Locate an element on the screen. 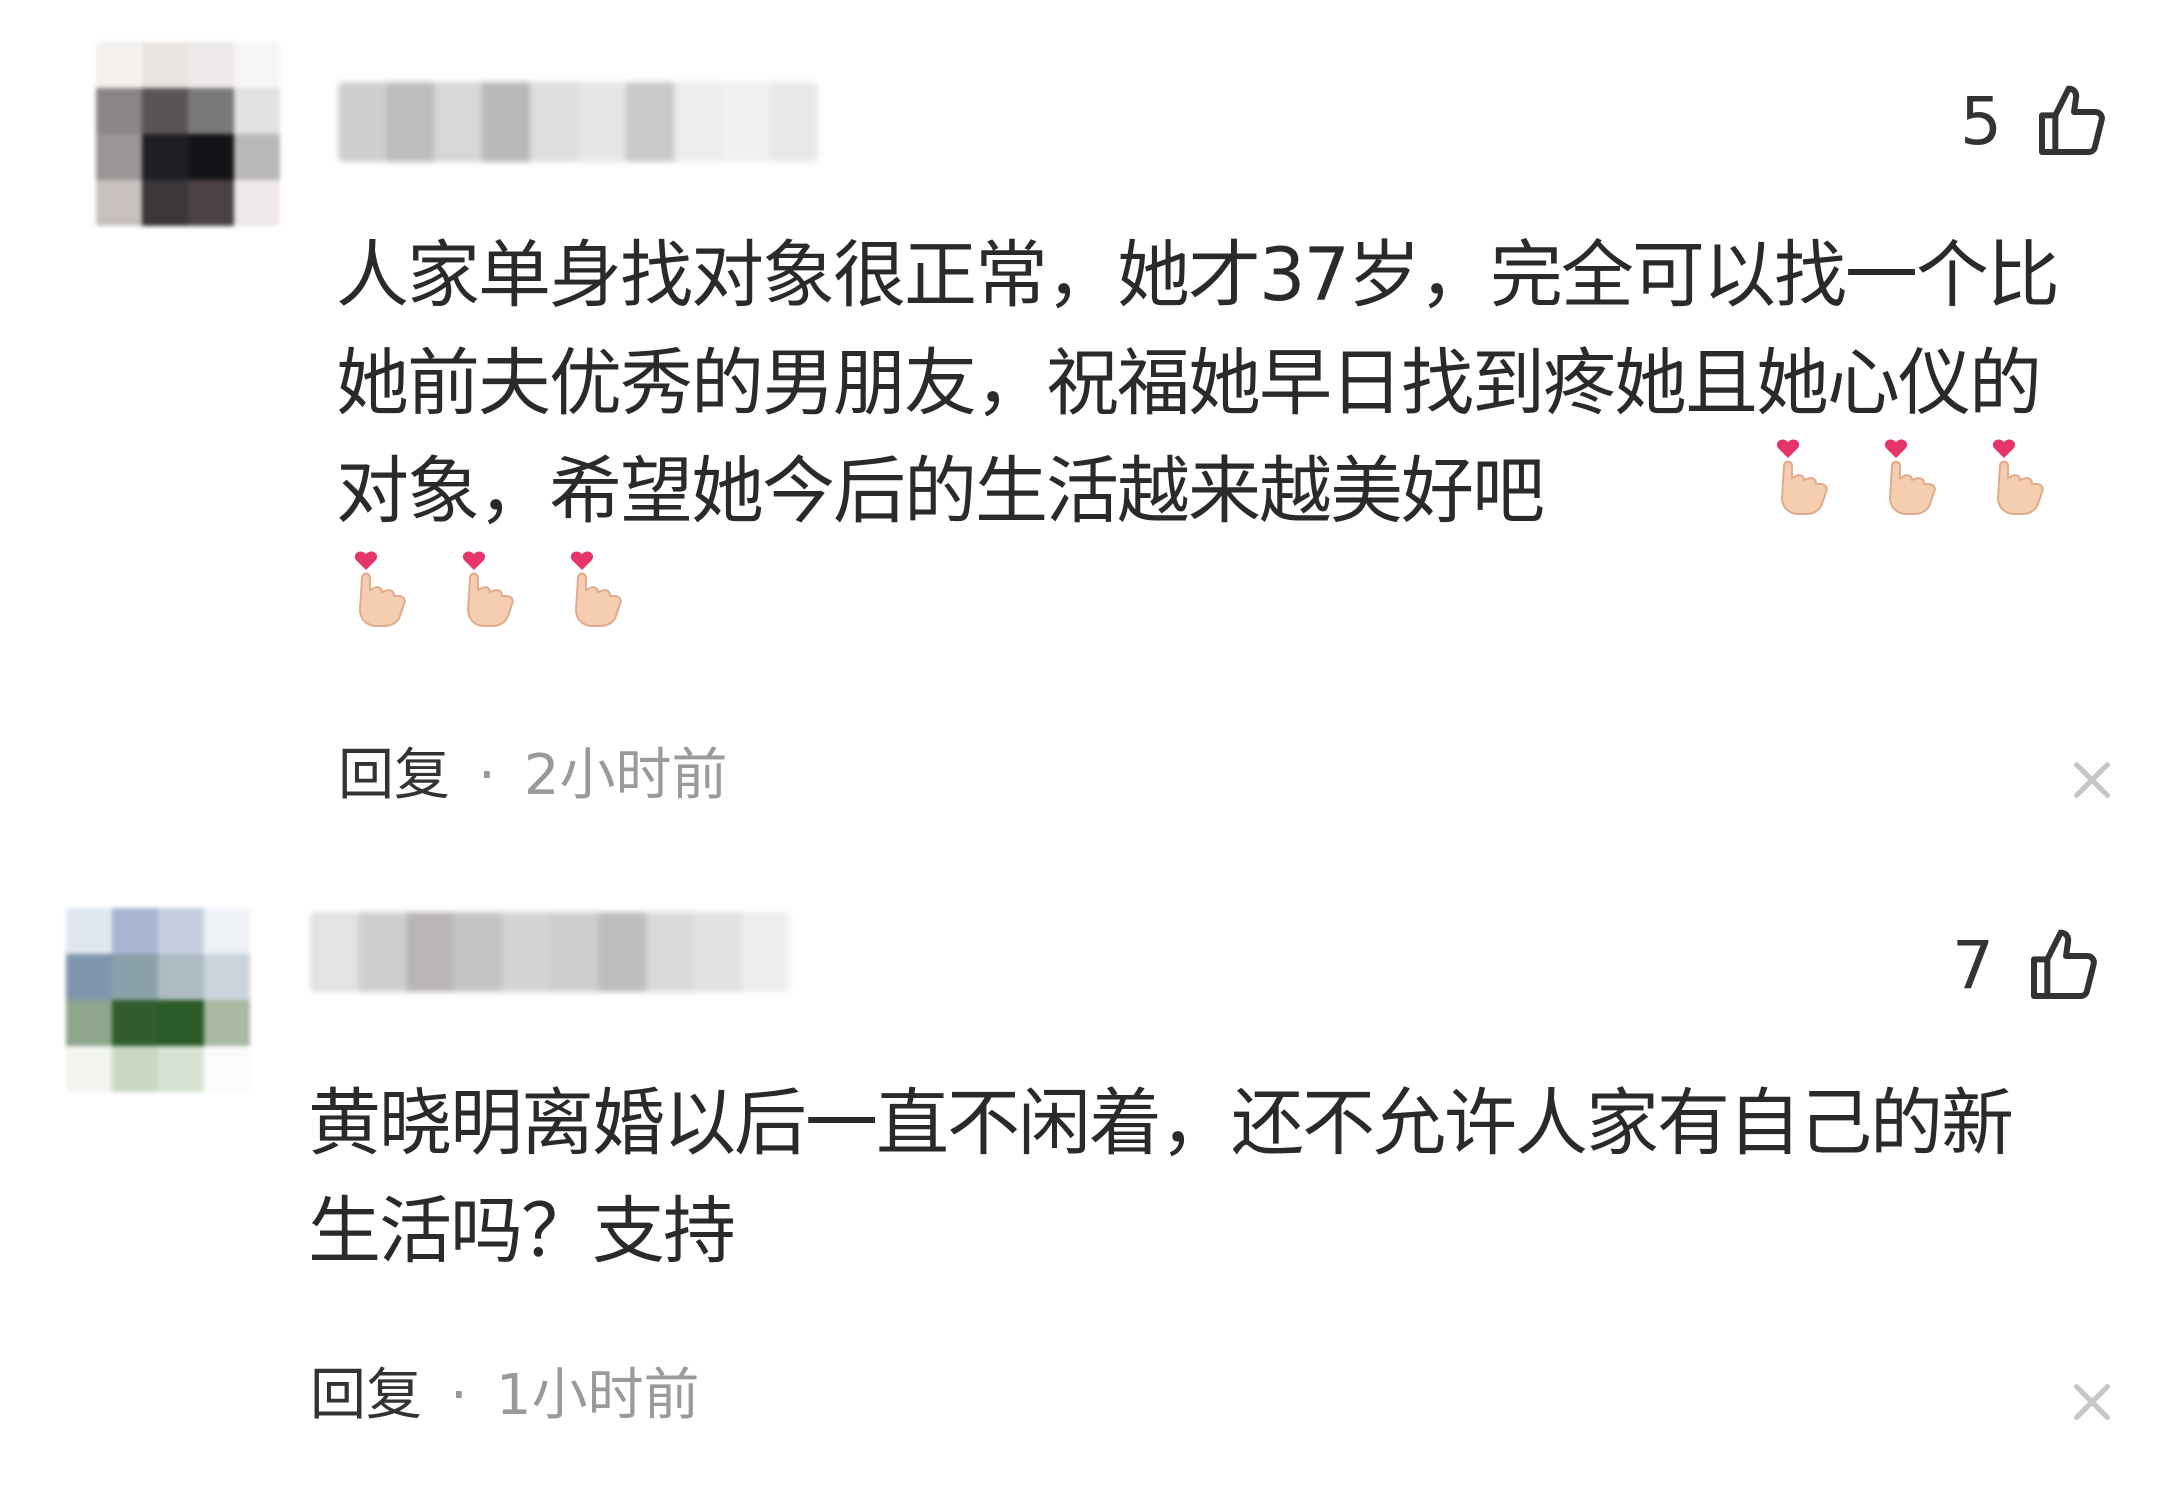  comment-meta: 回复 · 1小时前 is located at coordinates (504, 1396).